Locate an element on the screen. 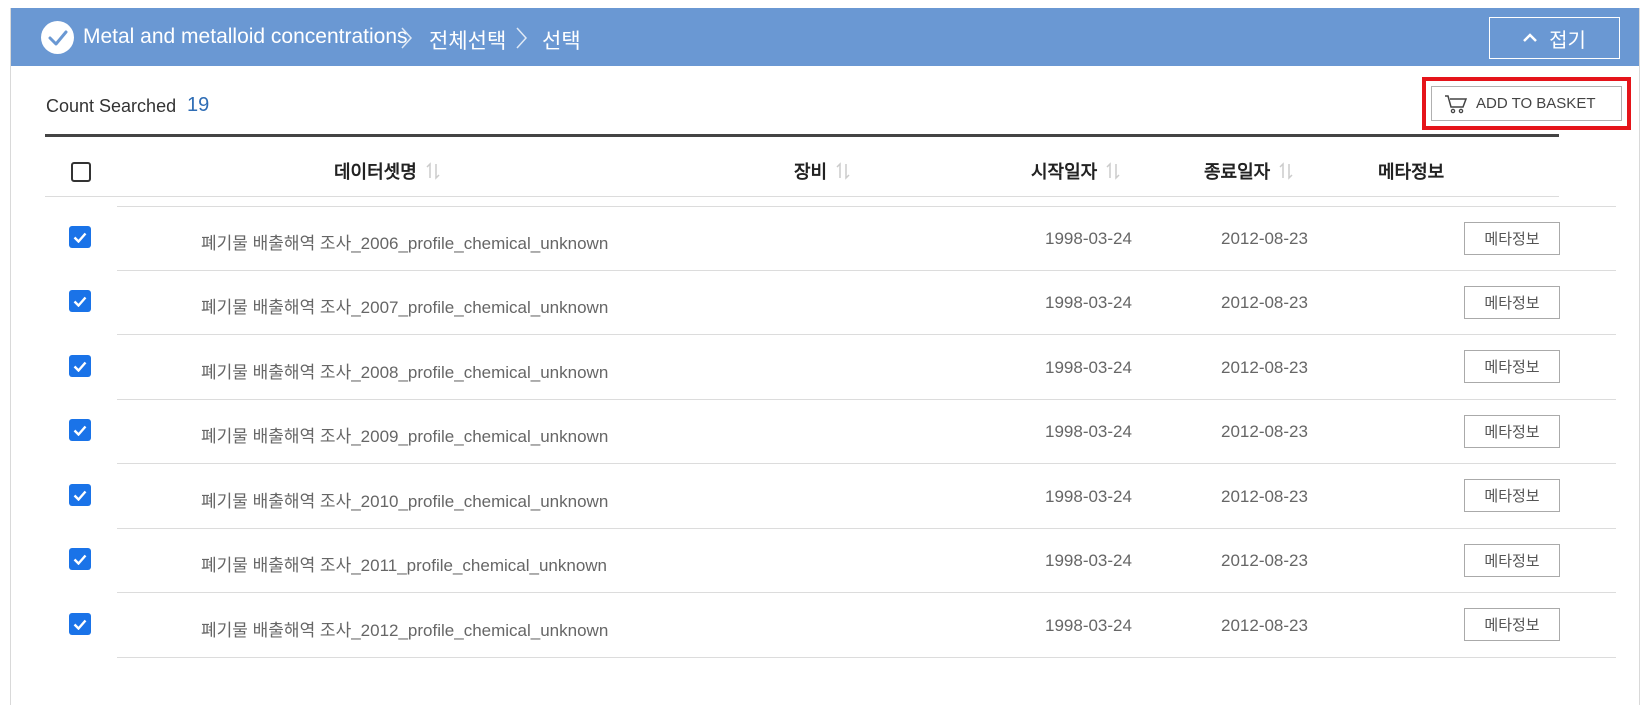 The width and height of the screenshot is (1650, 705). table-top-border is located at coordinates (802, 135).